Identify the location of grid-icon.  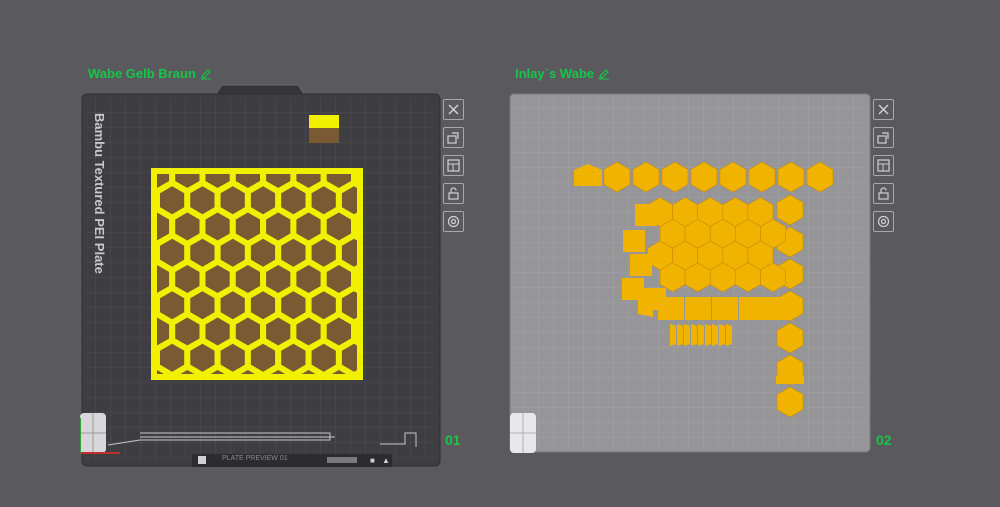
(202, 460).